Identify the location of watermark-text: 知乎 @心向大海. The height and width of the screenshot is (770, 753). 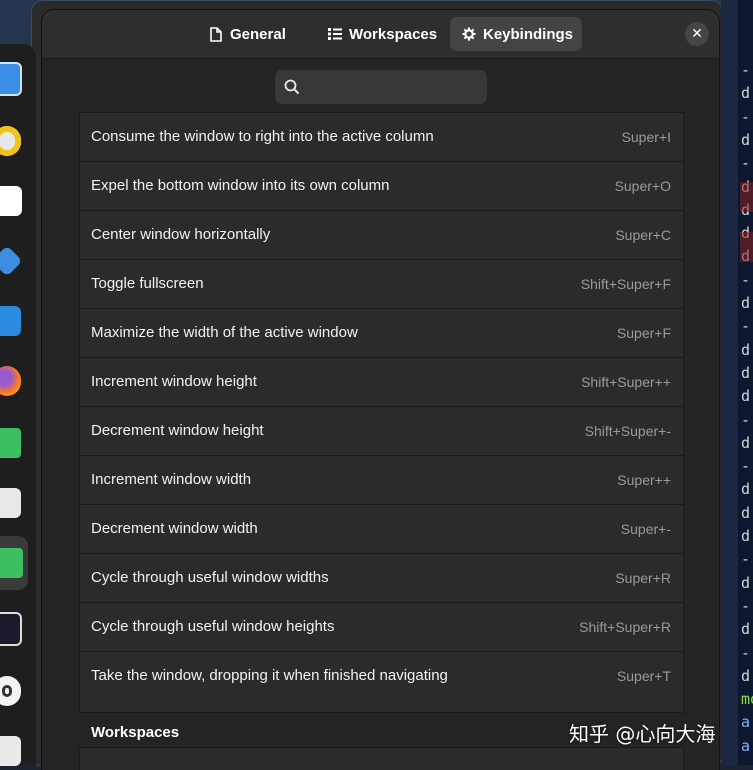
(642, 734).